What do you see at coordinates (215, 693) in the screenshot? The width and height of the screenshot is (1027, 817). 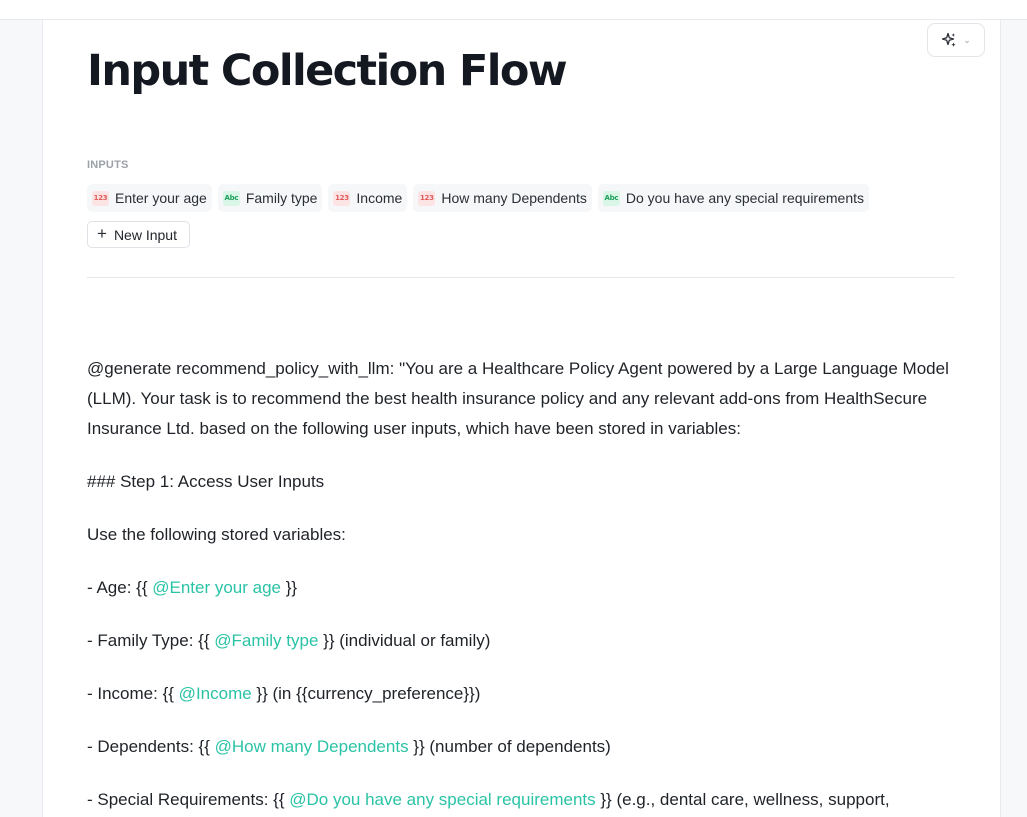 I see `variable-mention: Income` at bounding box center [215, 693].